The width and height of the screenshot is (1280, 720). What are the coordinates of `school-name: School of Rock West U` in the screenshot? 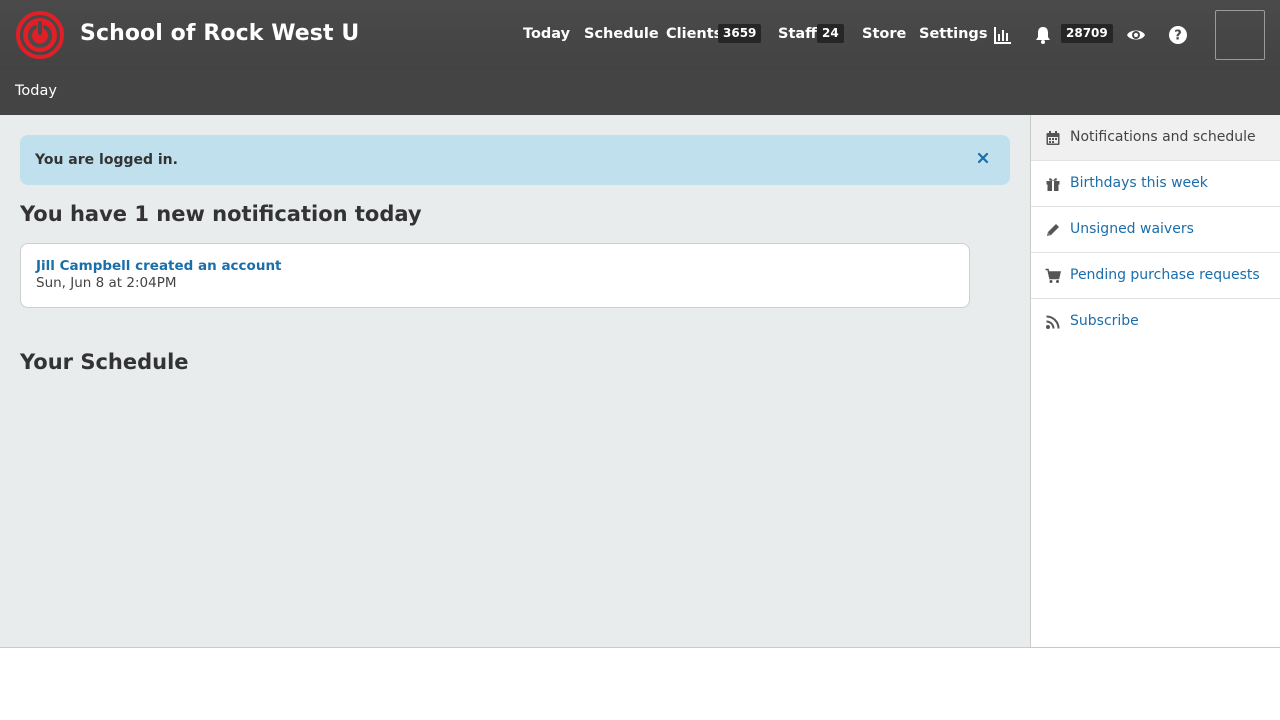 It's located at (219, 33).